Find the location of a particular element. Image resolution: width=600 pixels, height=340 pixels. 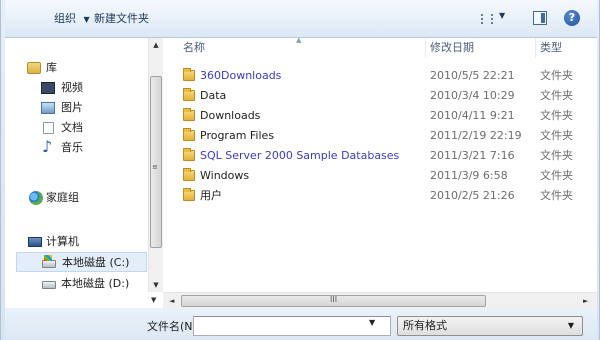

organize-label: 组织 is located at coordinates (65, 18).